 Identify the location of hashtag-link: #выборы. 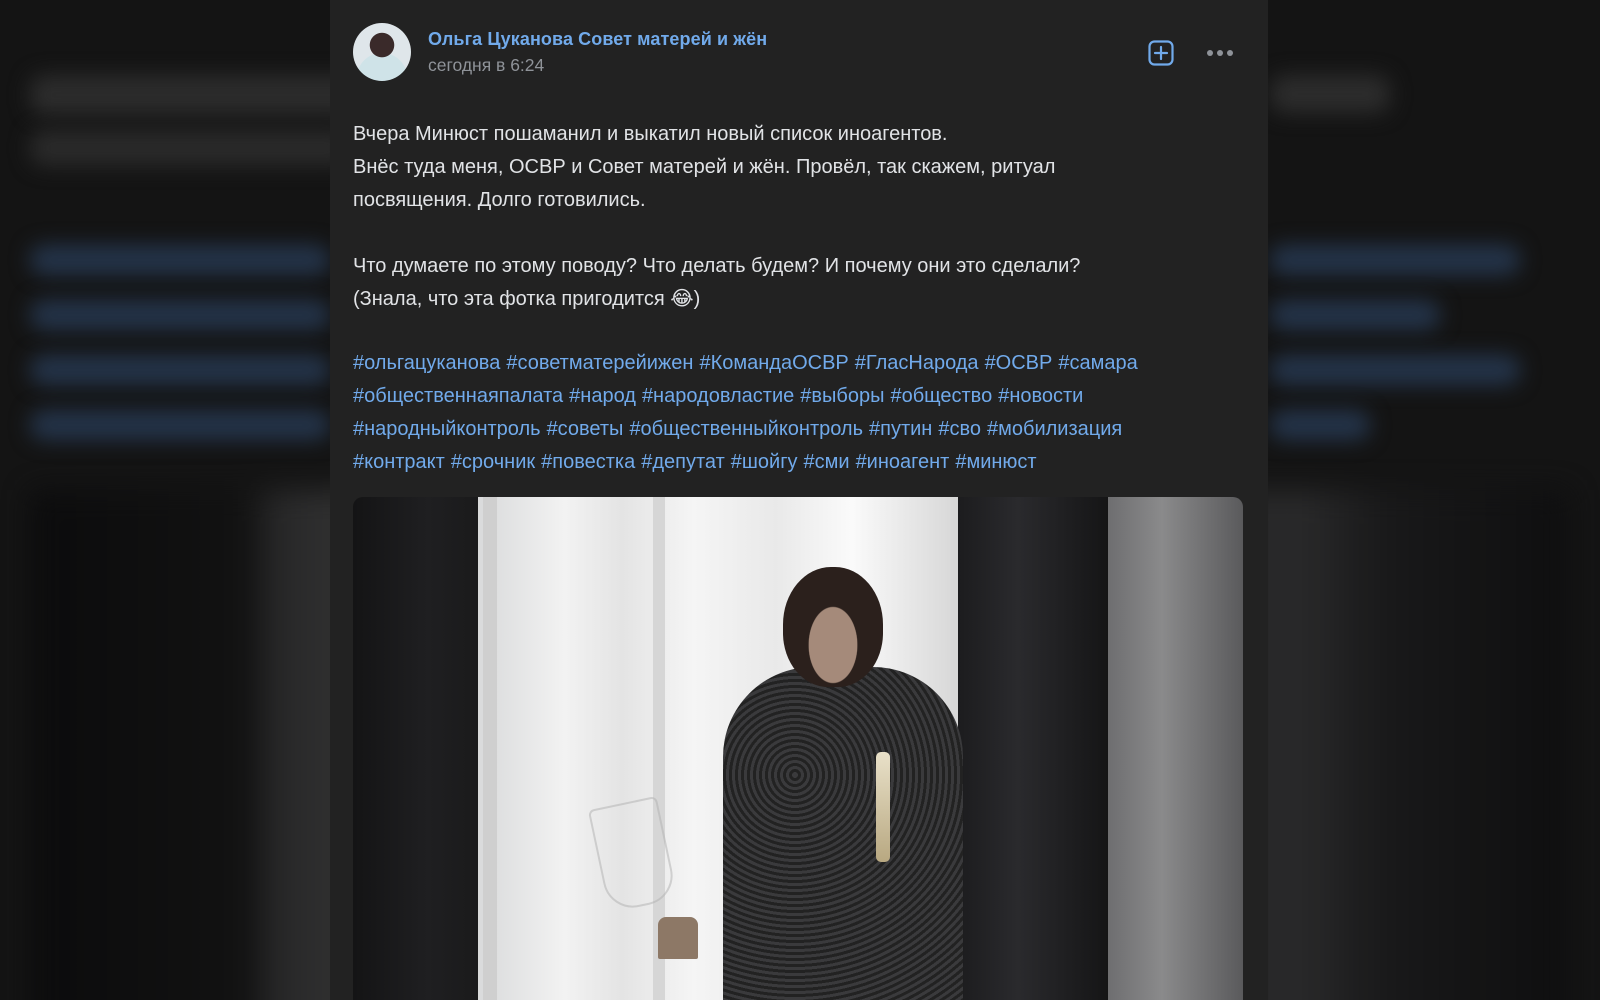
(842, 396).